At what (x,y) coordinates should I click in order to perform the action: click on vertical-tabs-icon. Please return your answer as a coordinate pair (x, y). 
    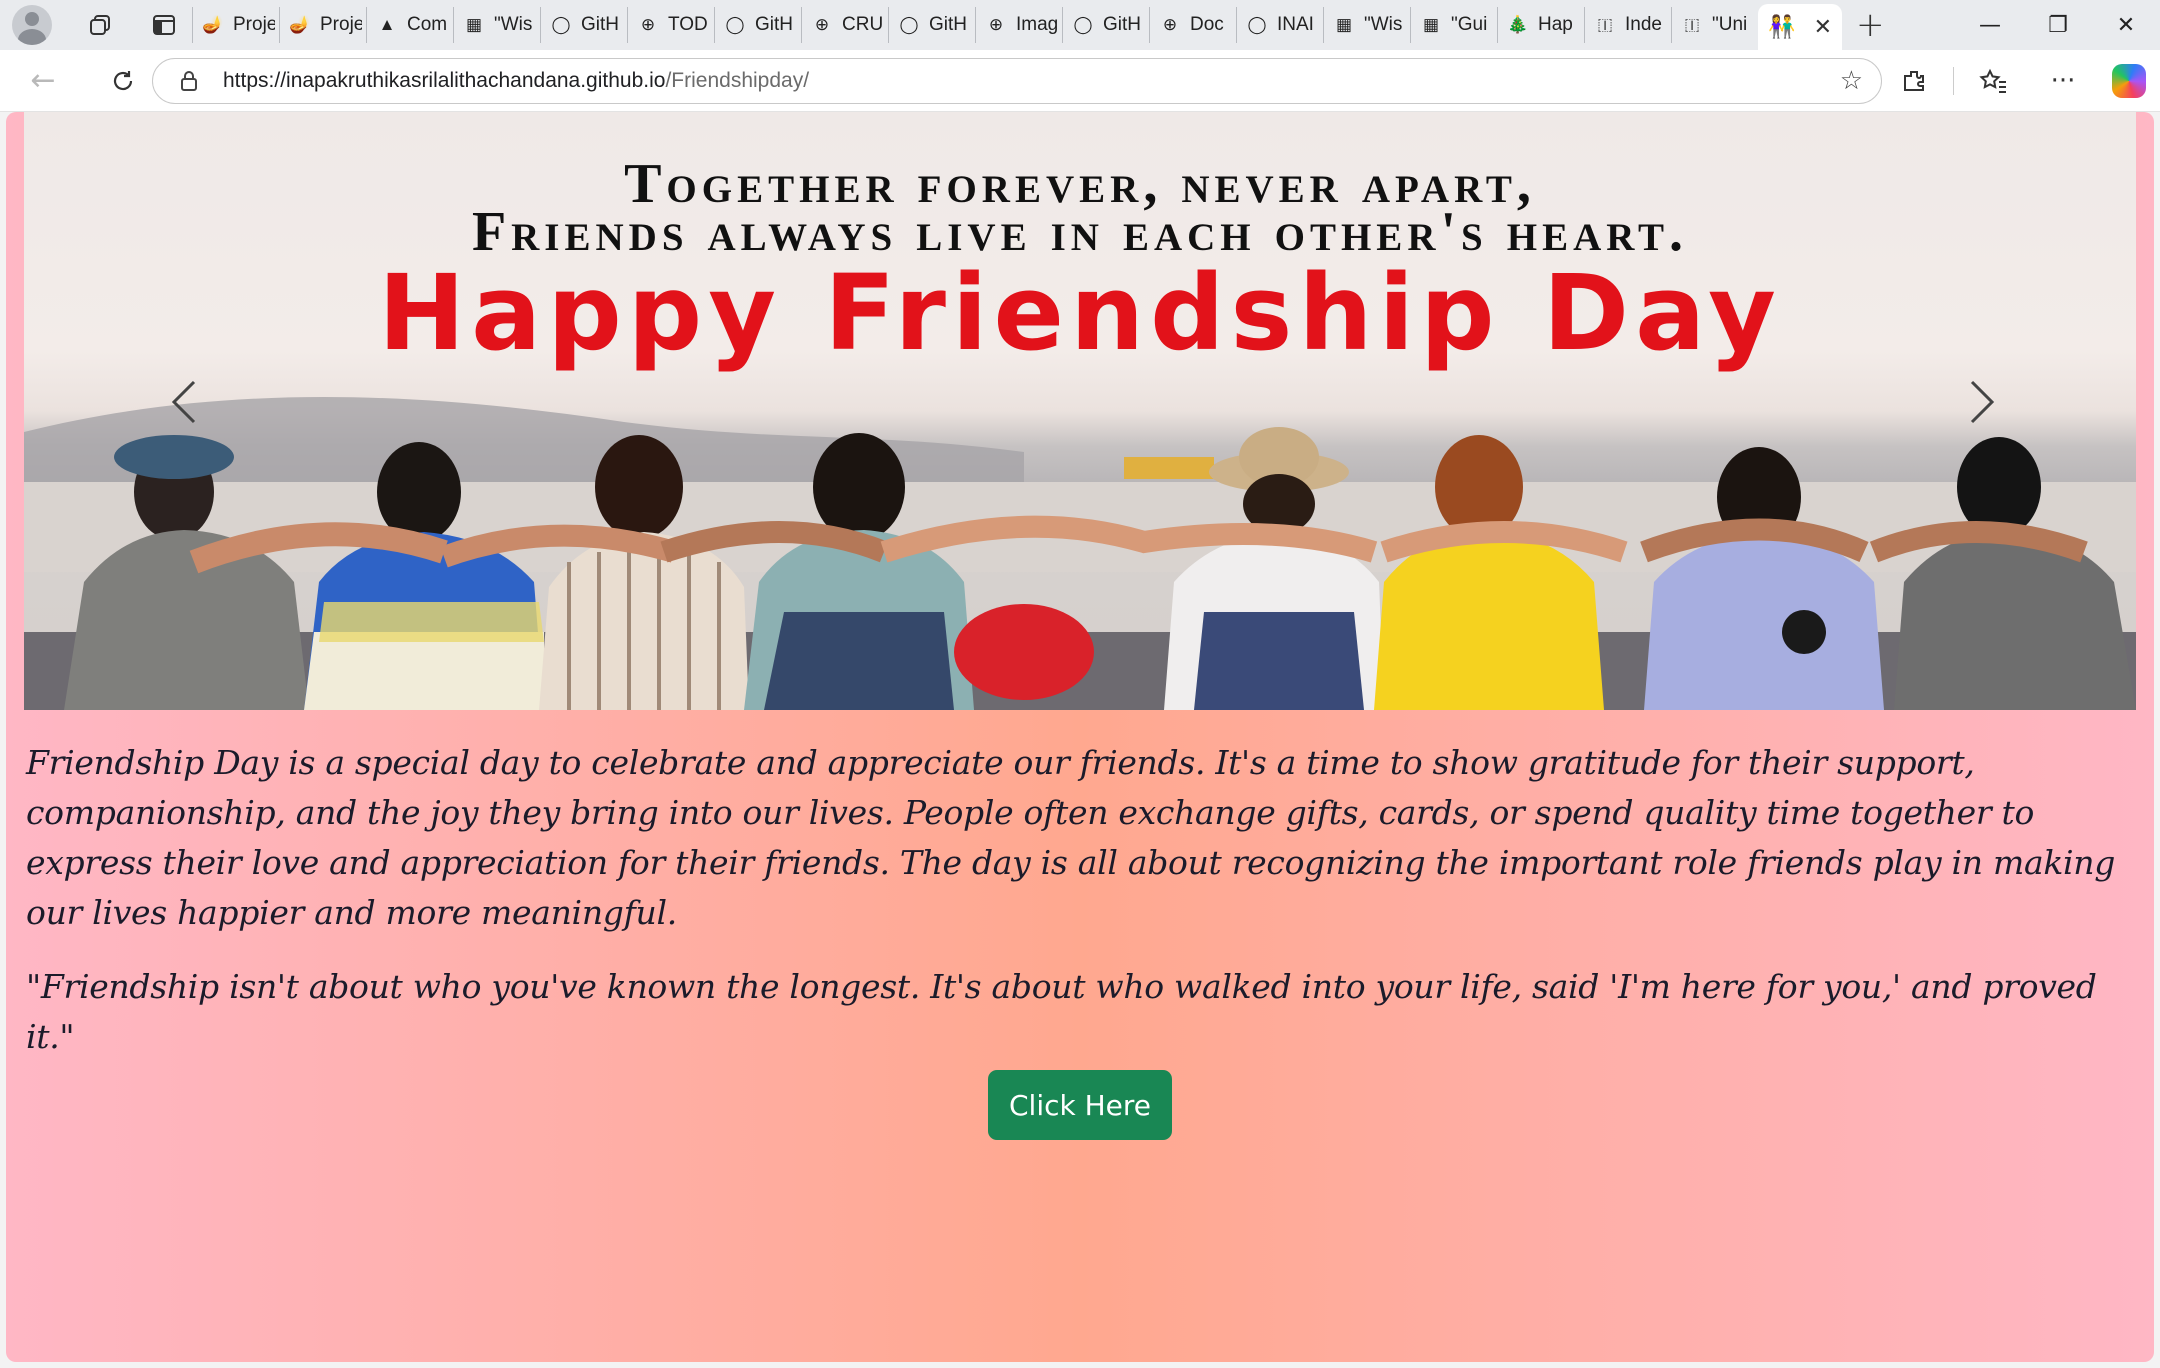
    Looking at the image, I should click on (164, 25).